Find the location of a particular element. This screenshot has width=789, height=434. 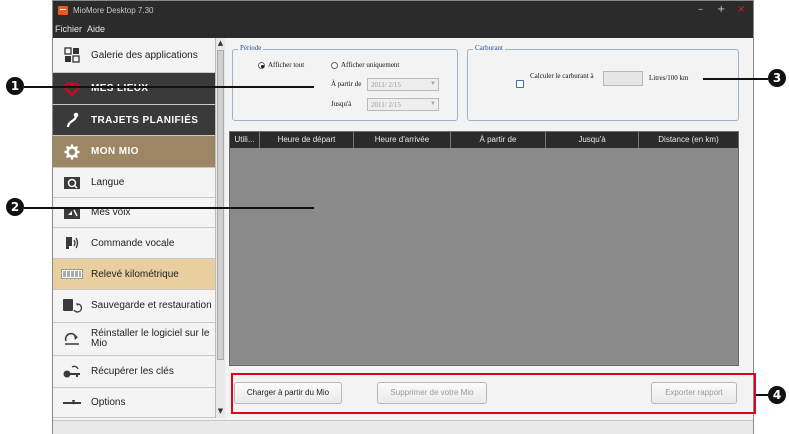

sidebar-item-label: MON MIO is located at coordinates (115, 151).